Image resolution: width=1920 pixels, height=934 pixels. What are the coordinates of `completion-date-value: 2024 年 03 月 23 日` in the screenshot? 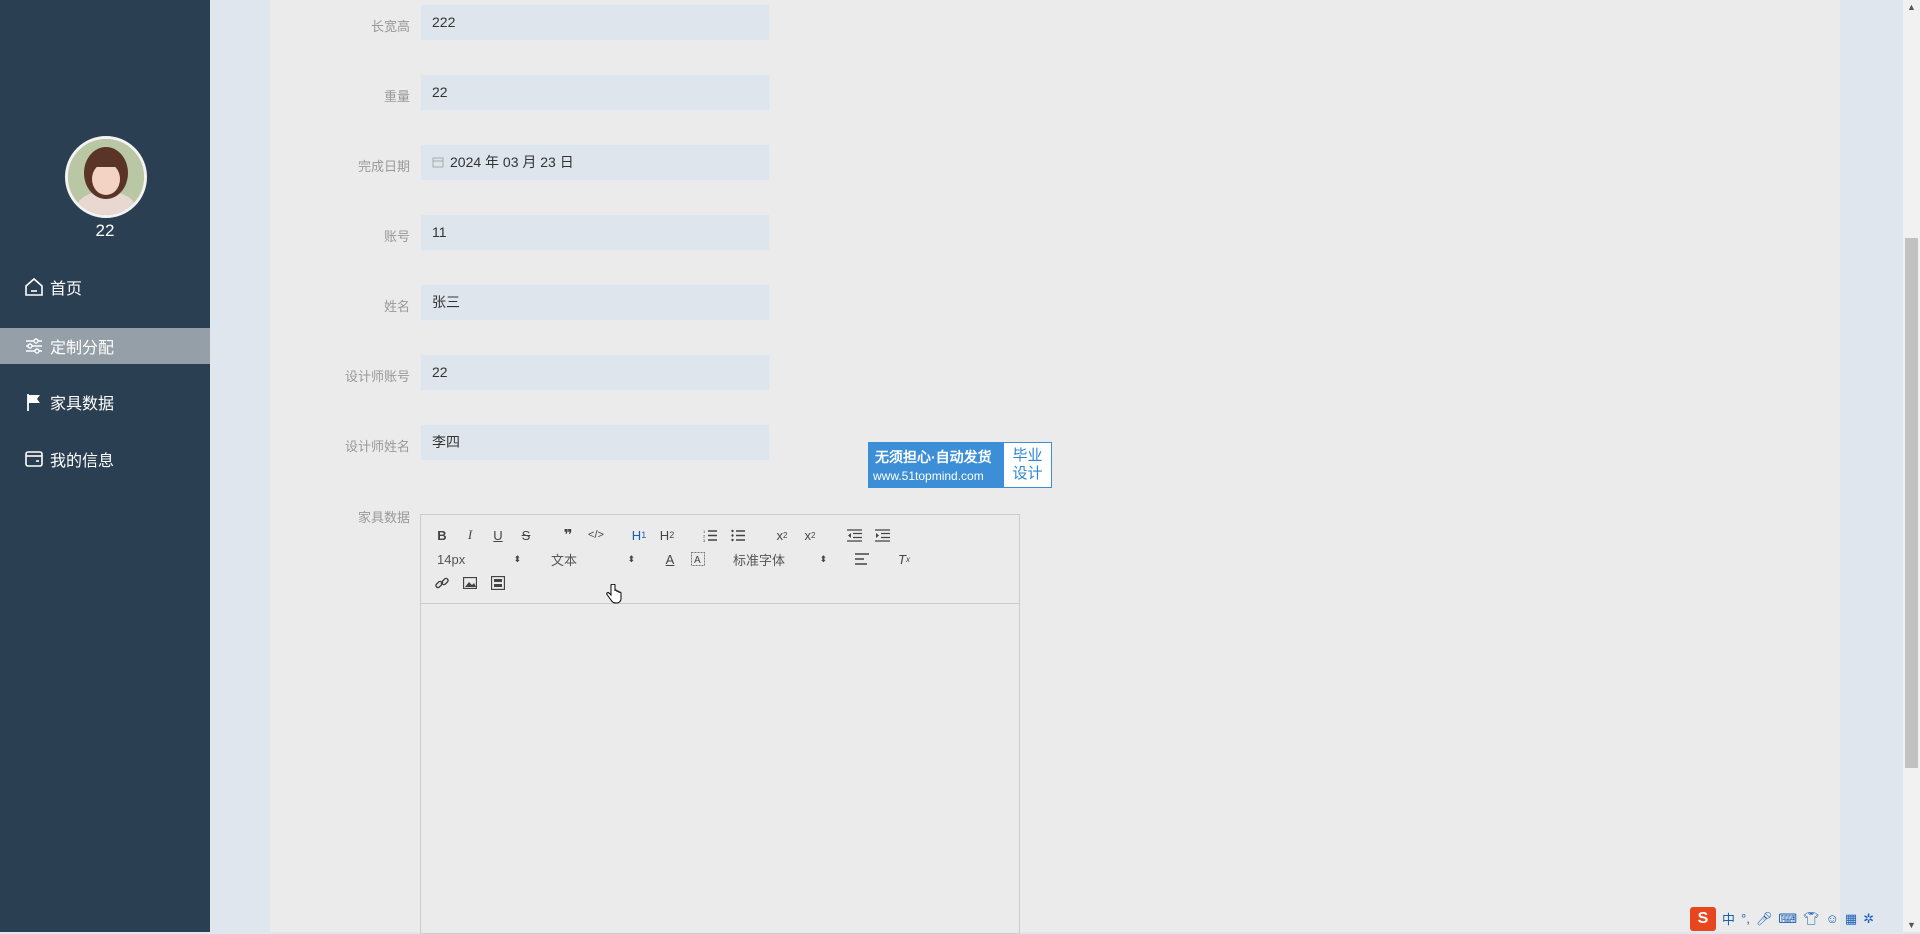 It's located at (512, 162).